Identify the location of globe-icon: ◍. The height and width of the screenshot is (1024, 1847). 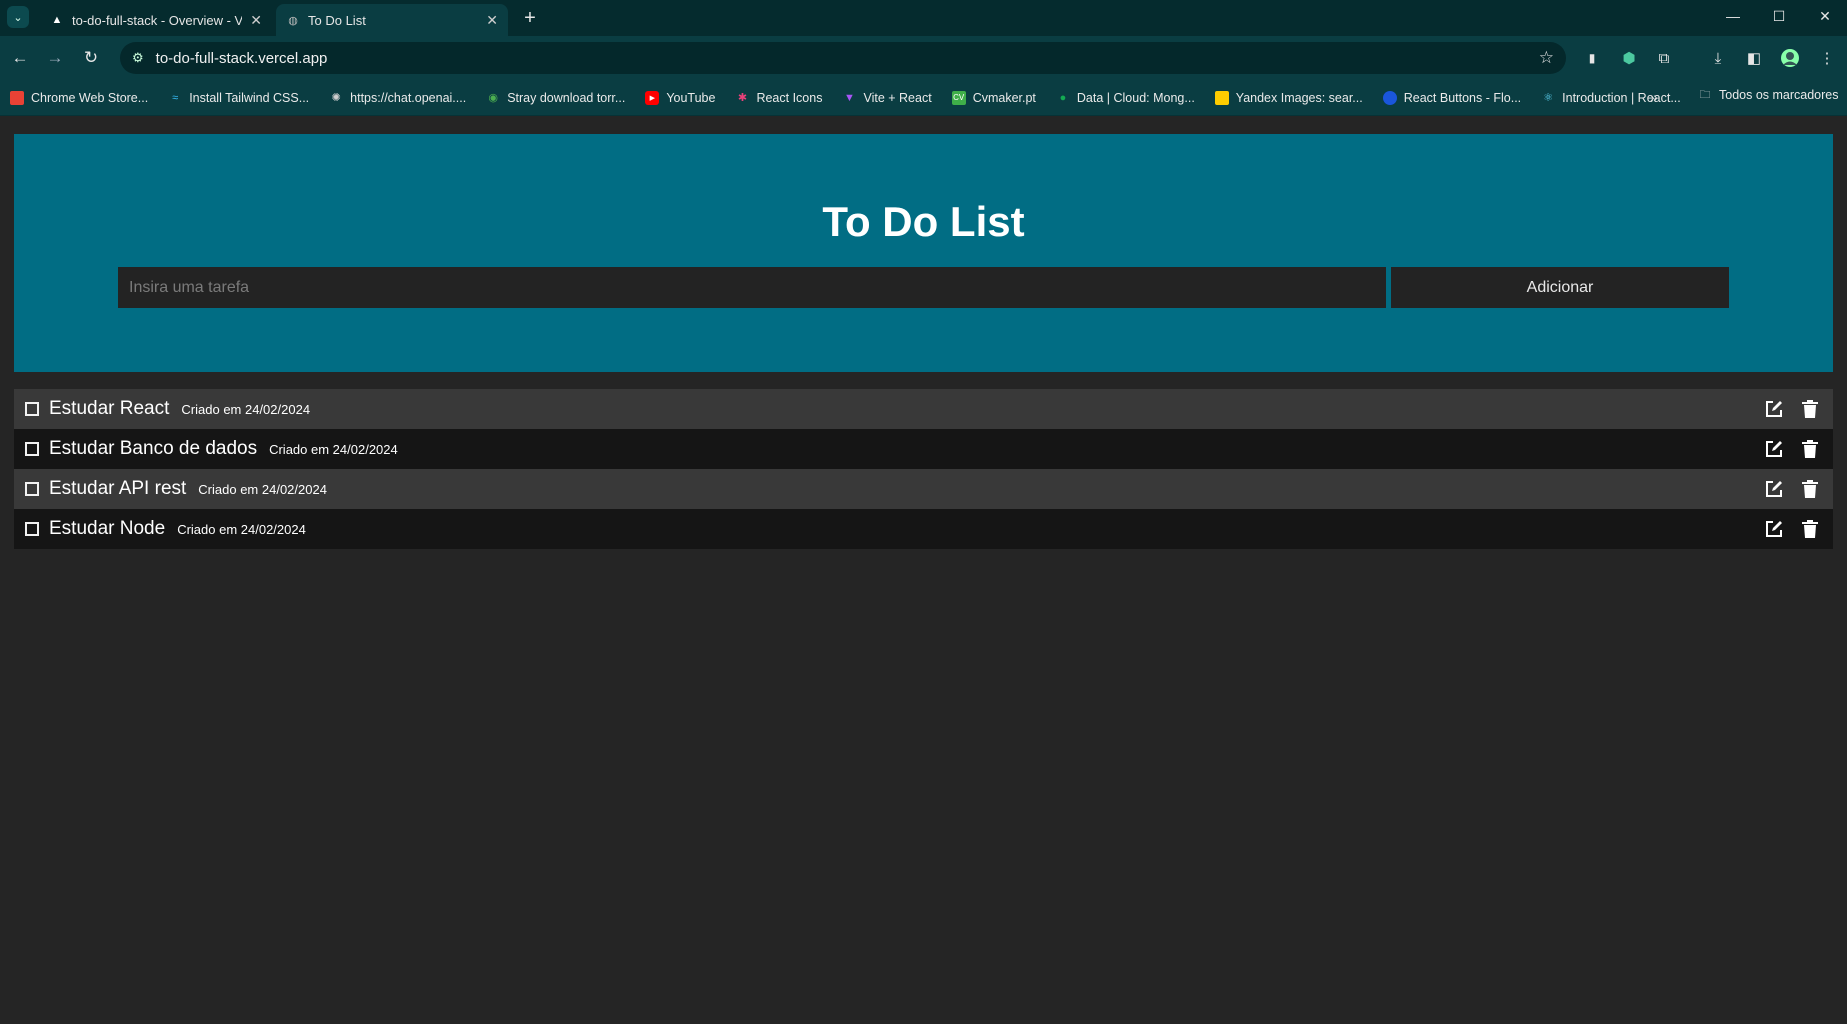
(293, 20).